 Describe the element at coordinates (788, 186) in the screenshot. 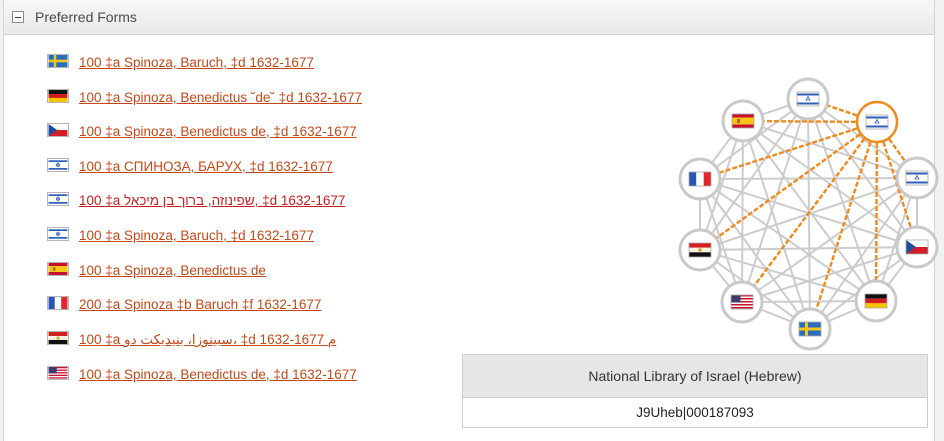

I see `graph-edge-highlighted` at that location.